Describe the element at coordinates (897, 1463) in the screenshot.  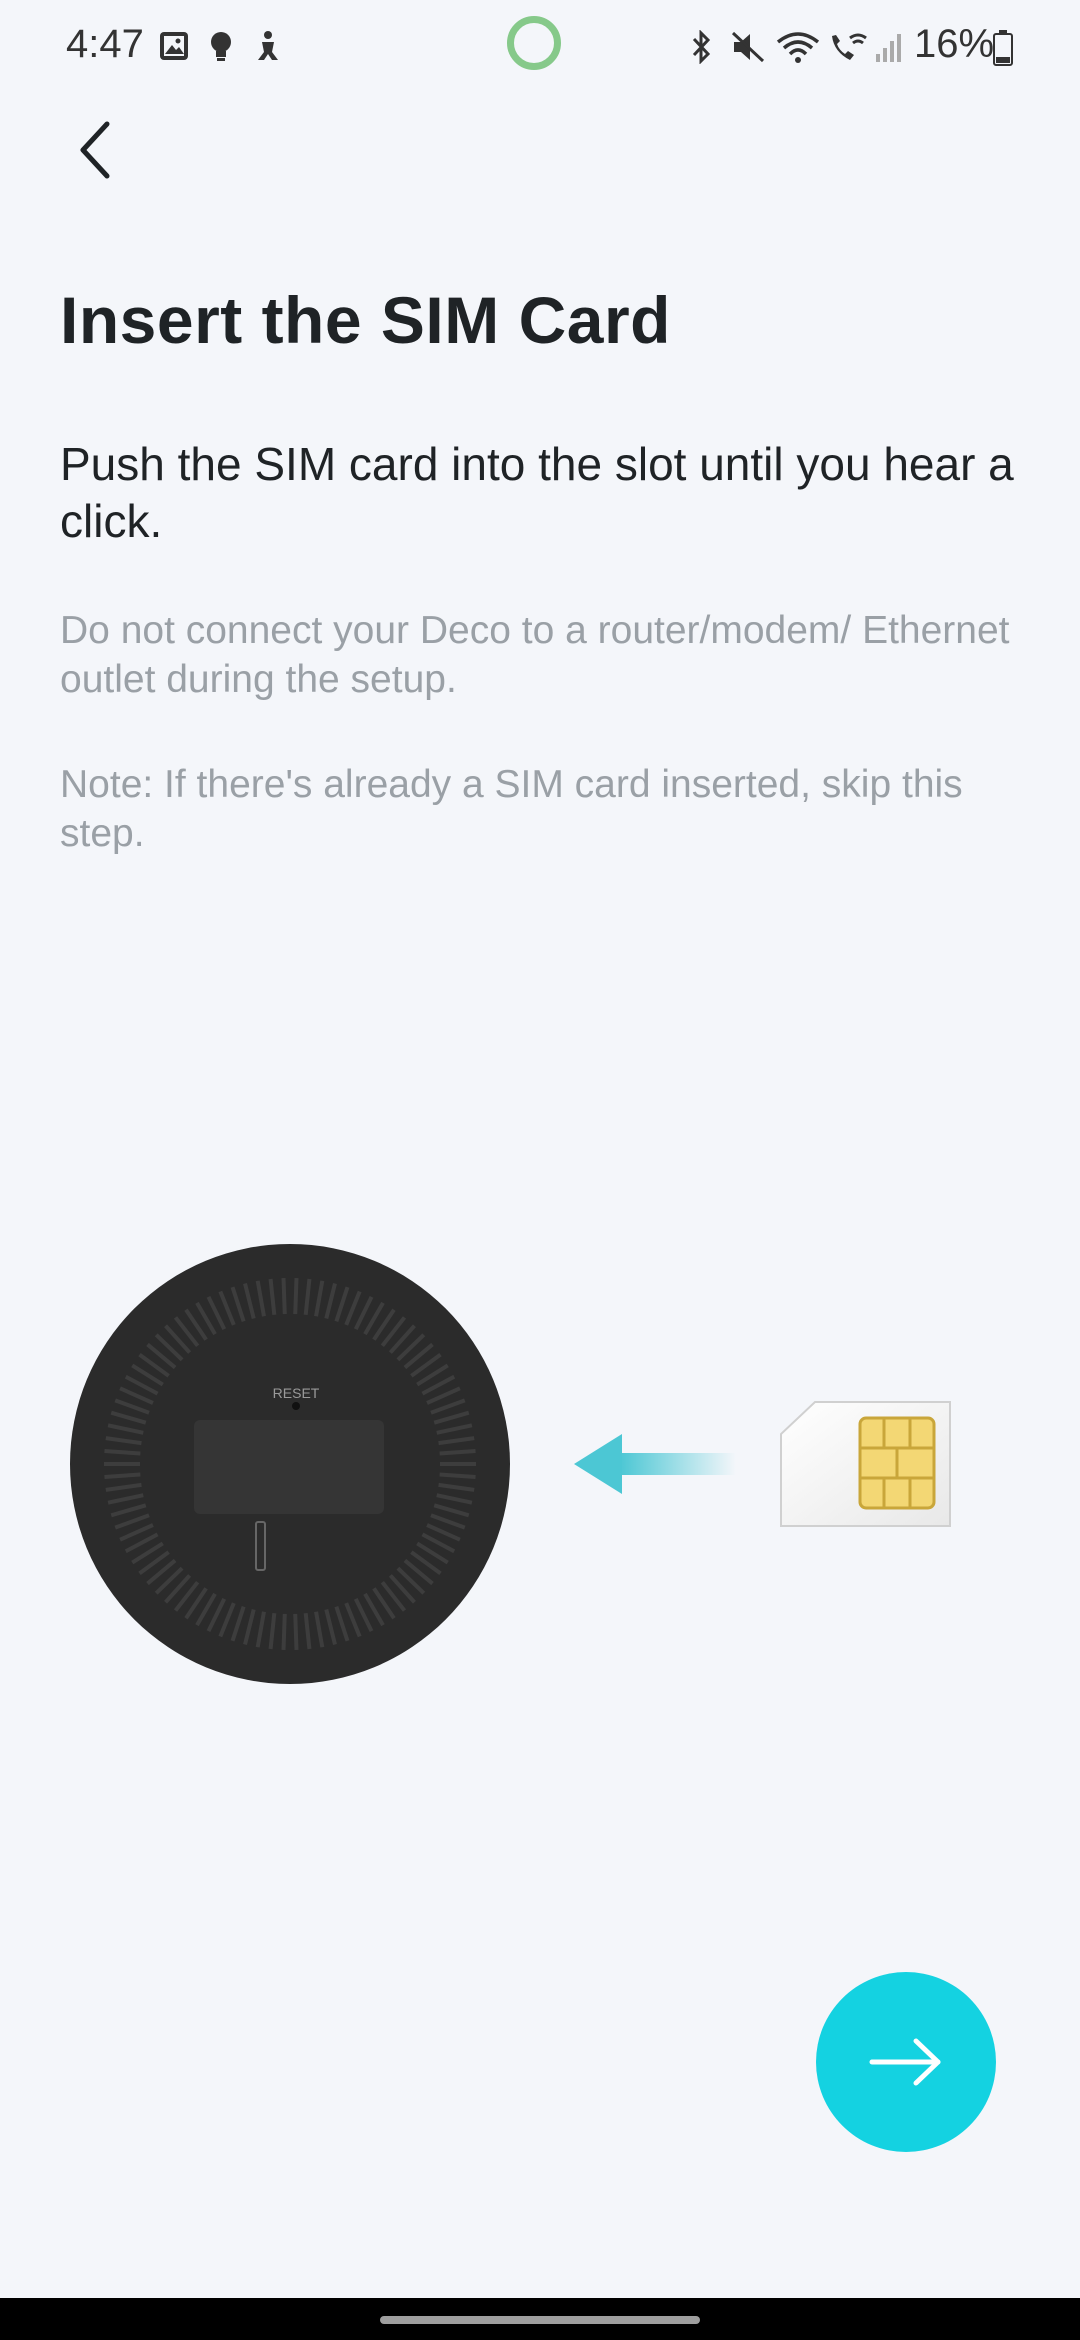
I see `sim-chip` at that location.